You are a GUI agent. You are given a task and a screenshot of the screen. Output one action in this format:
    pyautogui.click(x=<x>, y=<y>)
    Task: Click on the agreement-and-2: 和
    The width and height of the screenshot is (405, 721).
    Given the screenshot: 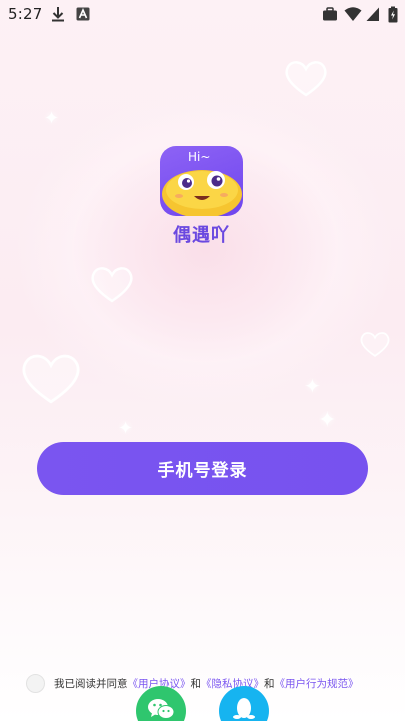 What is the action you would take?
    pyautogui.click(x=269, y=683)
    